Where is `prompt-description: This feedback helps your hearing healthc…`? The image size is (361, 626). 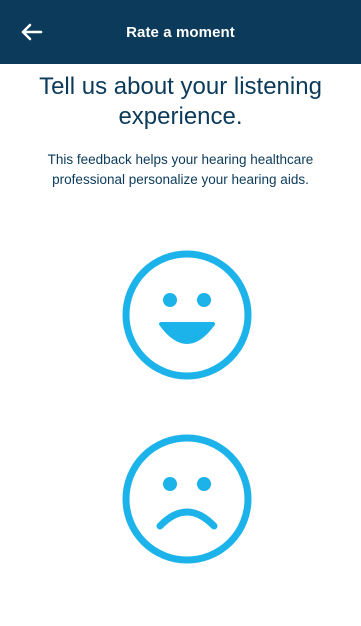 prompt-description: This feedback helps your hearing healthc… is located at coordinates (180, 169).